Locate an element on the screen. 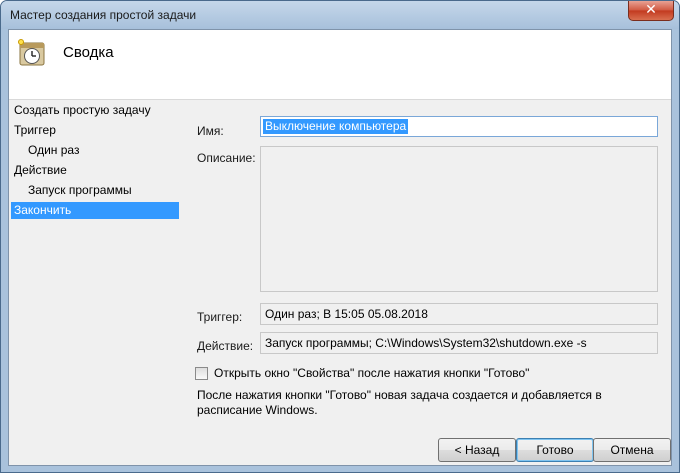  window-title: Мастер создания простой задачи is located at coordinates (103, 15).